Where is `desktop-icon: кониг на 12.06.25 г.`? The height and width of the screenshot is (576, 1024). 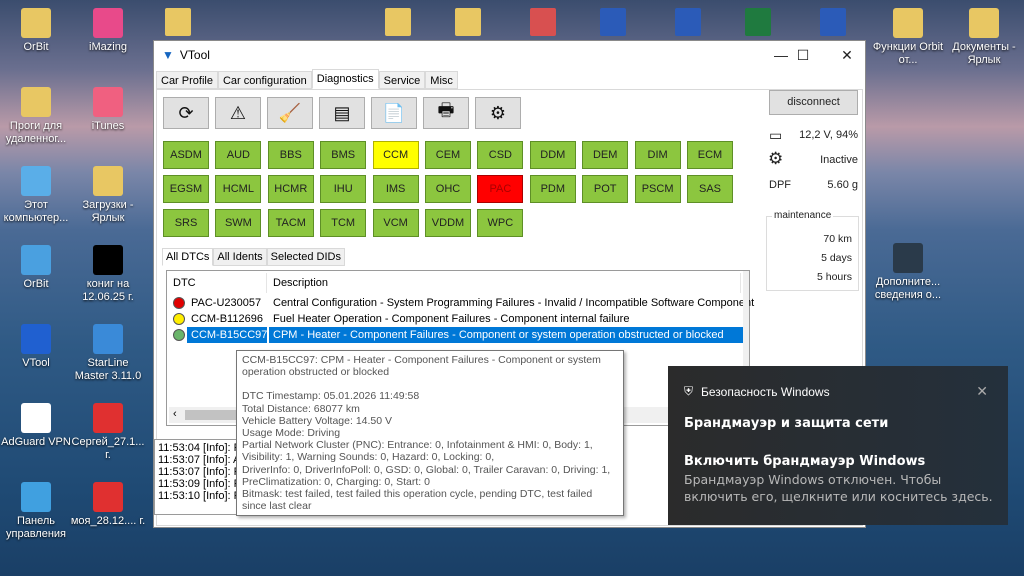 desktop-icon: кониг на 12.06.25 г. is located at coordinates (108, 274).